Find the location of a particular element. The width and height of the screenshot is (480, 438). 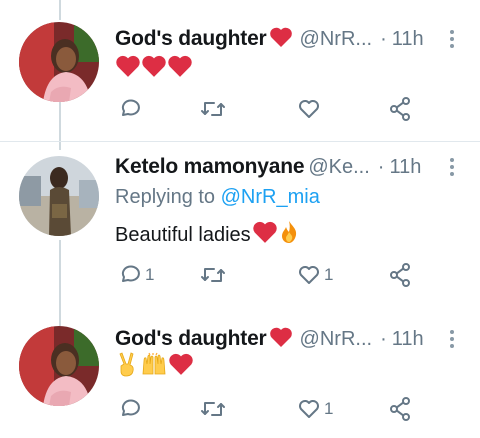

victory-hand-icon is located at coordinates (127, 367).